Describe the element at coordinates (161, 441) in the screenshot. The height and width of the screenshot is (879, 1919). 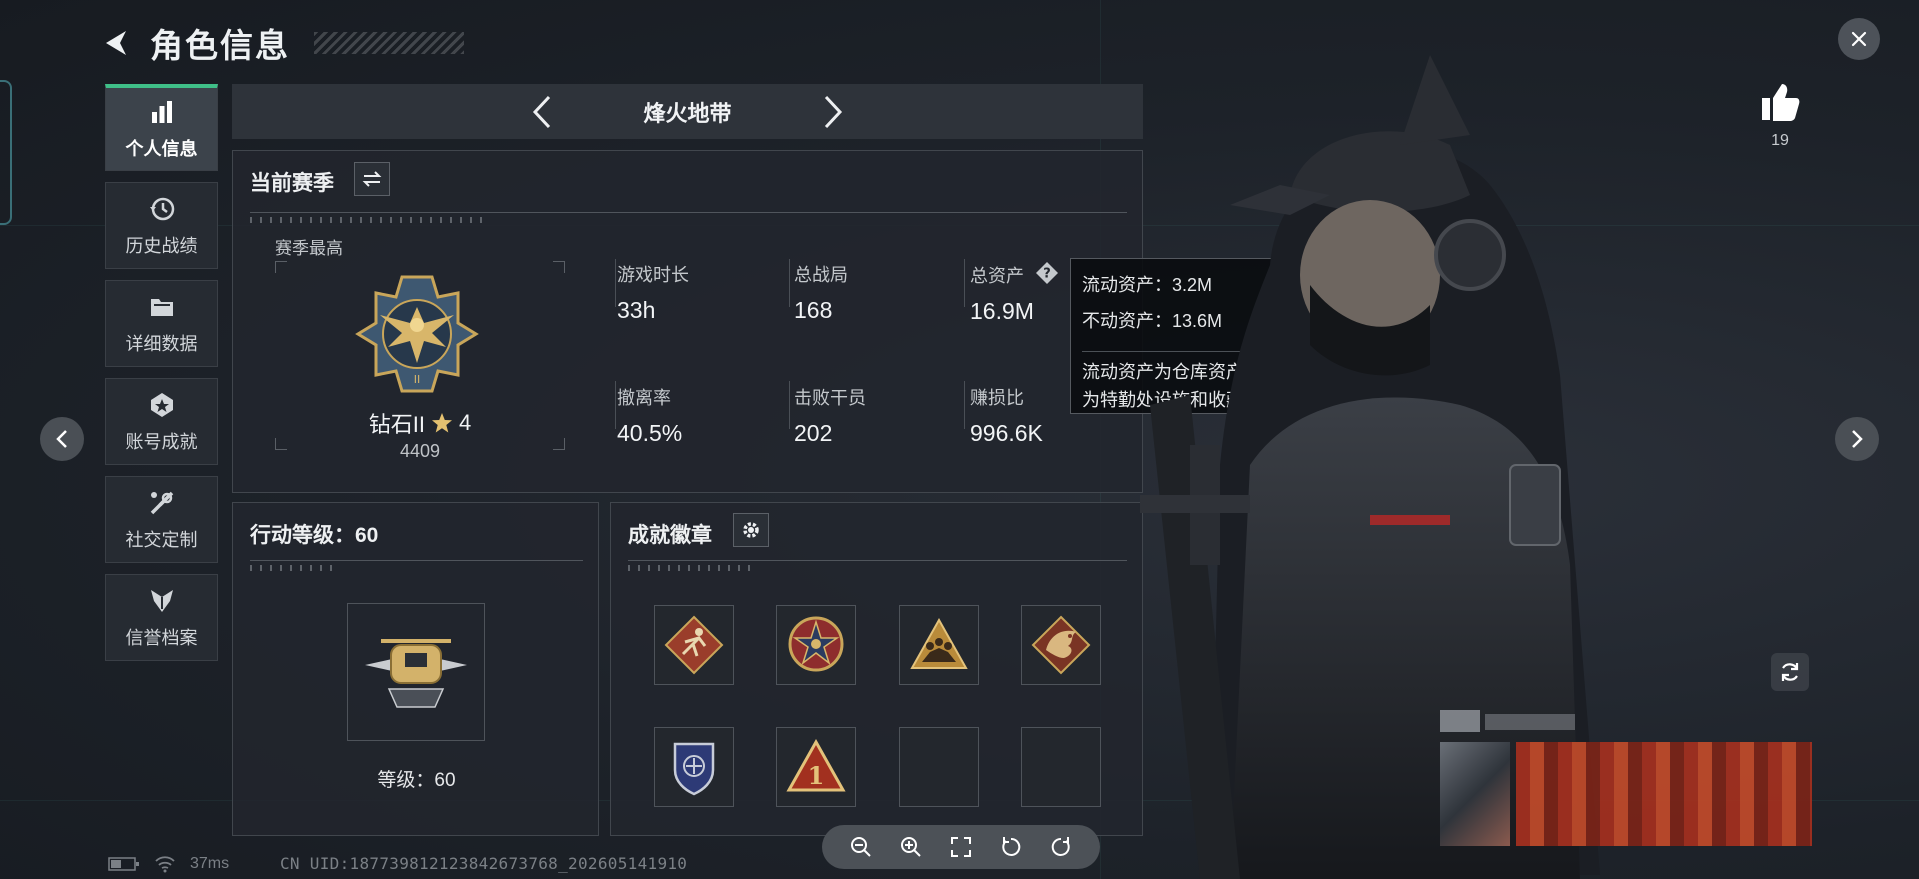
I see `nav-item-label: 账号成就` at that location.